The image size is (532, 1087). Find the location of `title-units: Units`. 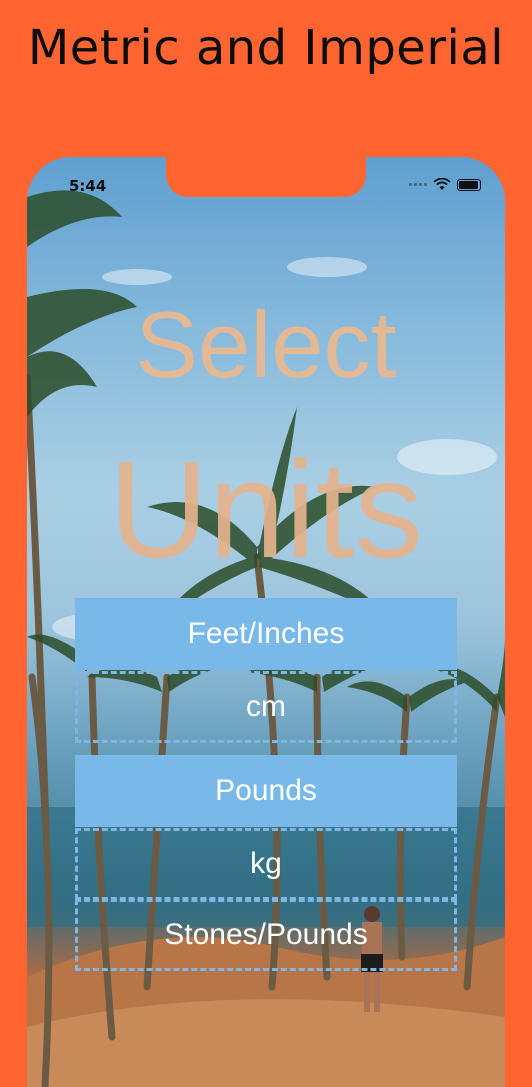

title-units: Units is located at coordinates (266, 510).